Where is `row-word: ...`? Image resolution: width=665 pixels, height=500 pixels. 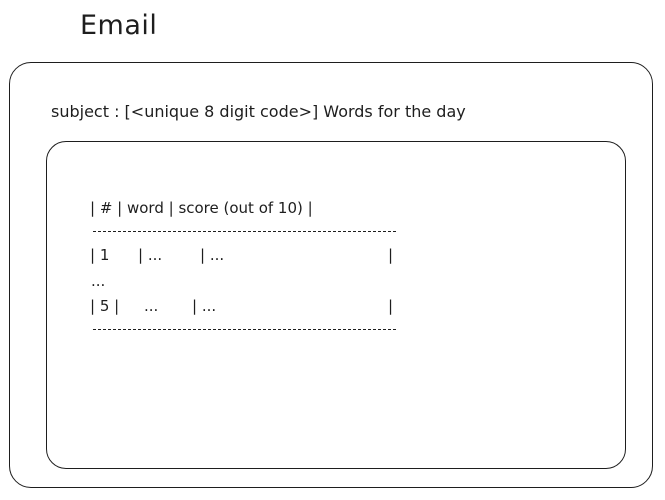
row-word: ... is located at coordinates (151, 306).